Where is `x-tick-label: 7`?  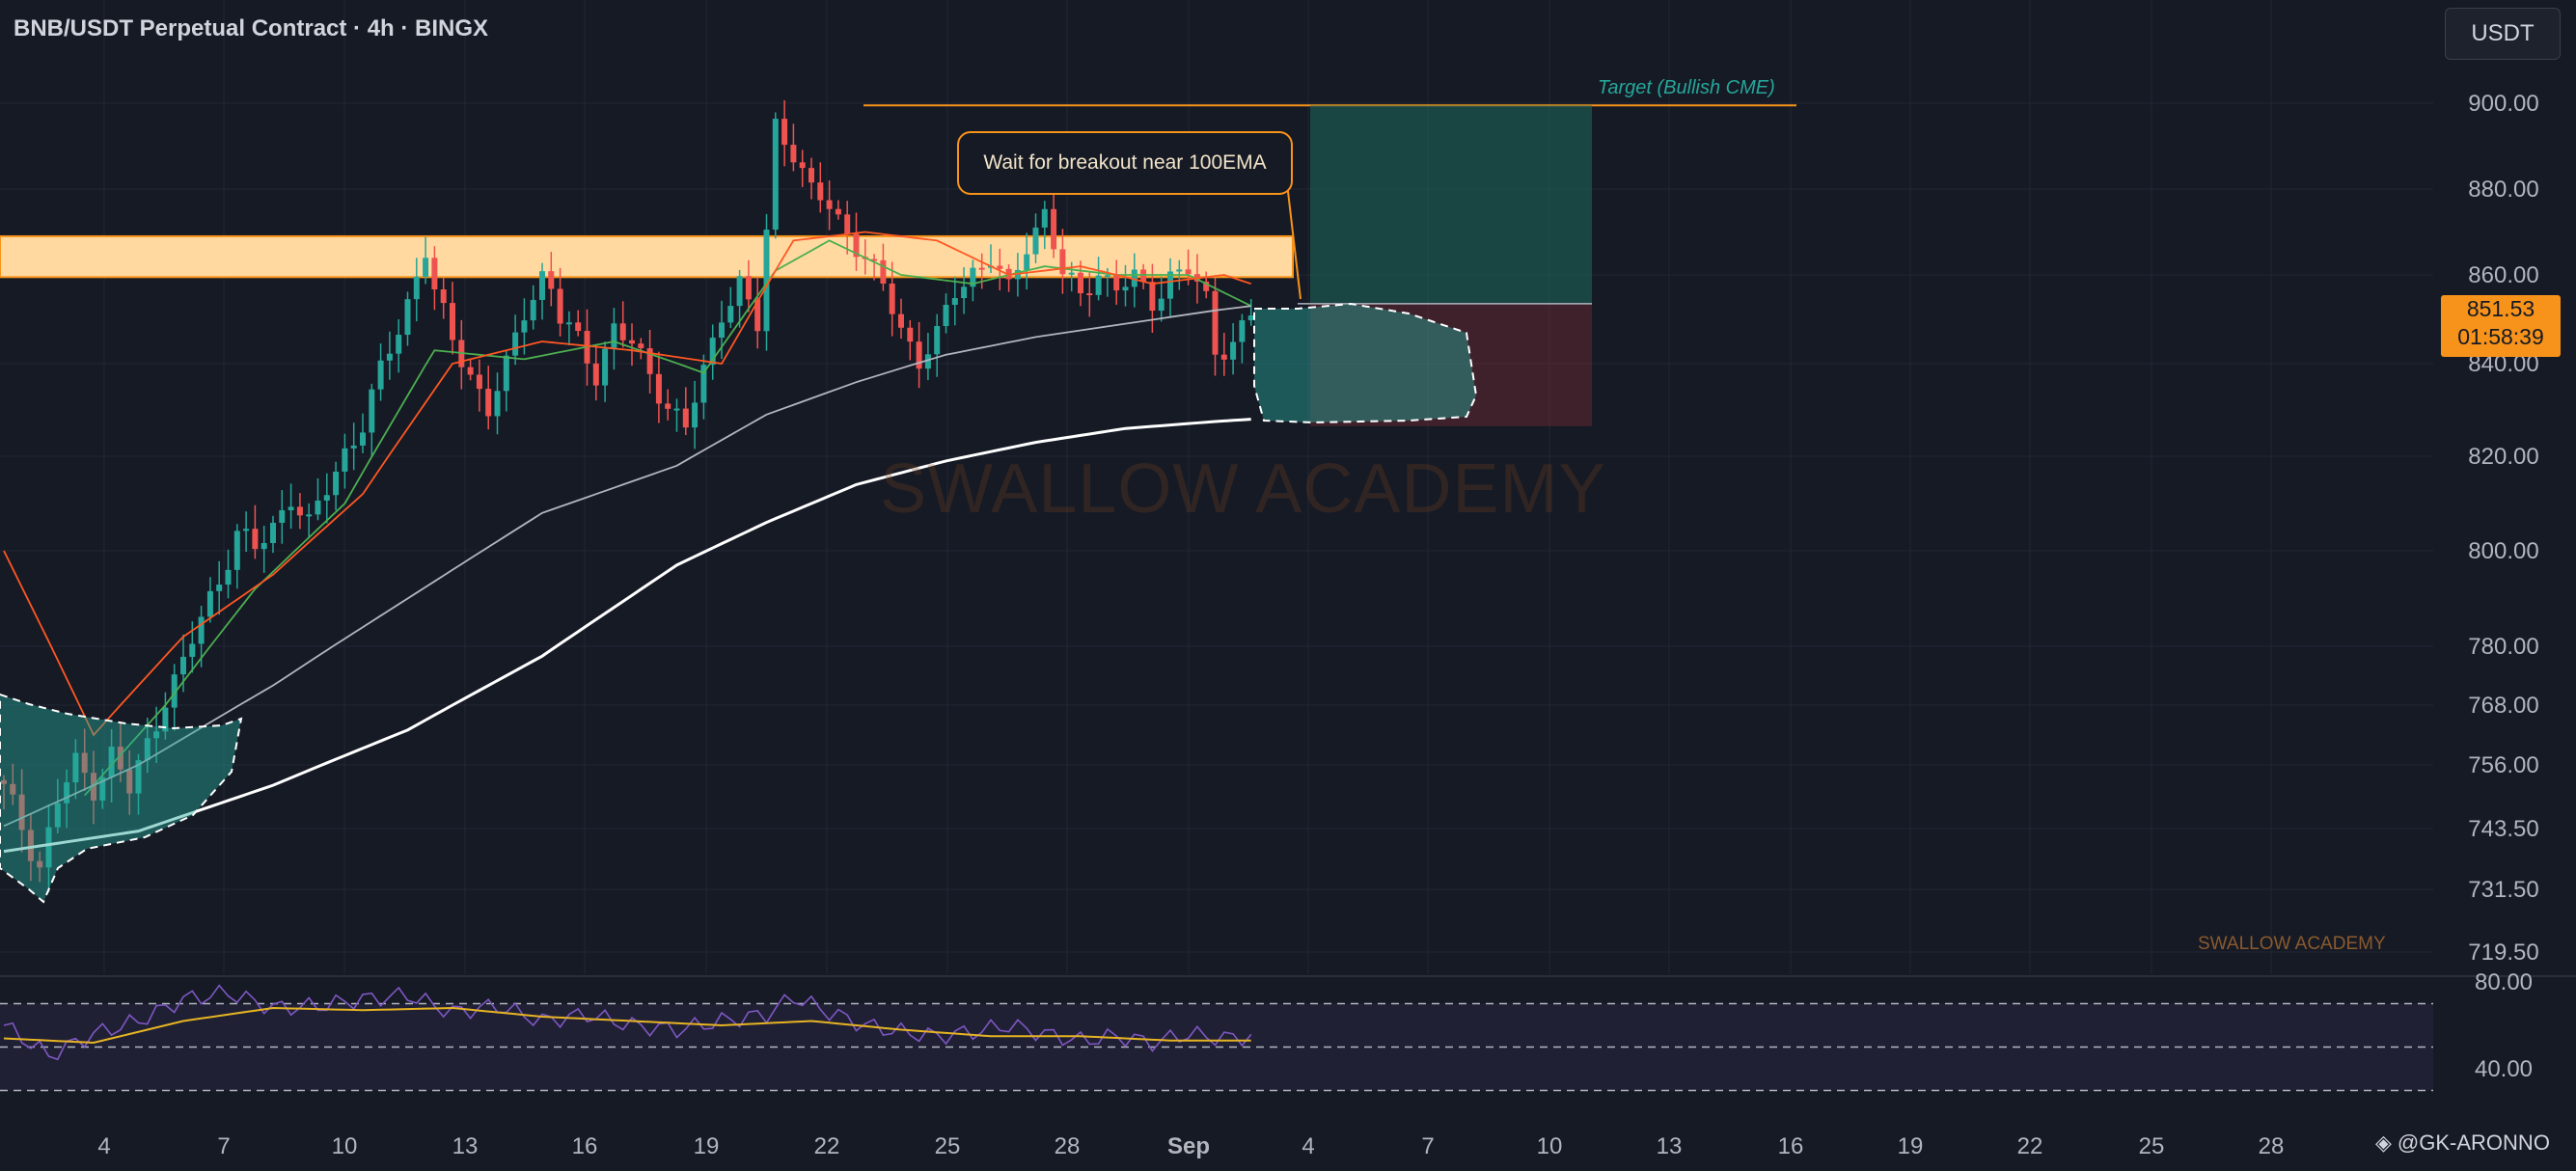 x-tick-label: 7 is located at coordinates (223, 1146).